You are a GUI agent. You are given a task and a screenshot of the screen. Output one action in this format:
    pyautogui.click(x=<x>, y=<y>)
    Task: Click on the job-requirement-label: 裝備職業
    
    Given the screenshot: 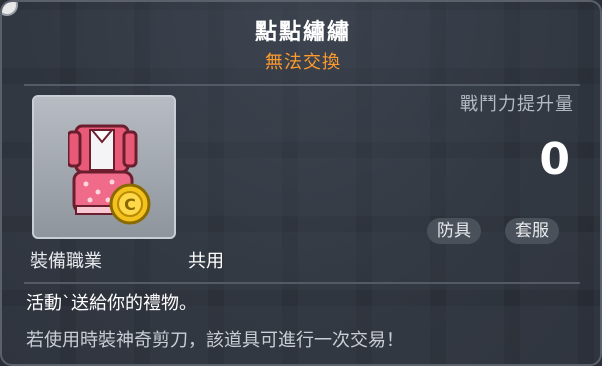 What is the action you would take?
    pyautogui.click(x=66, y=261)
    